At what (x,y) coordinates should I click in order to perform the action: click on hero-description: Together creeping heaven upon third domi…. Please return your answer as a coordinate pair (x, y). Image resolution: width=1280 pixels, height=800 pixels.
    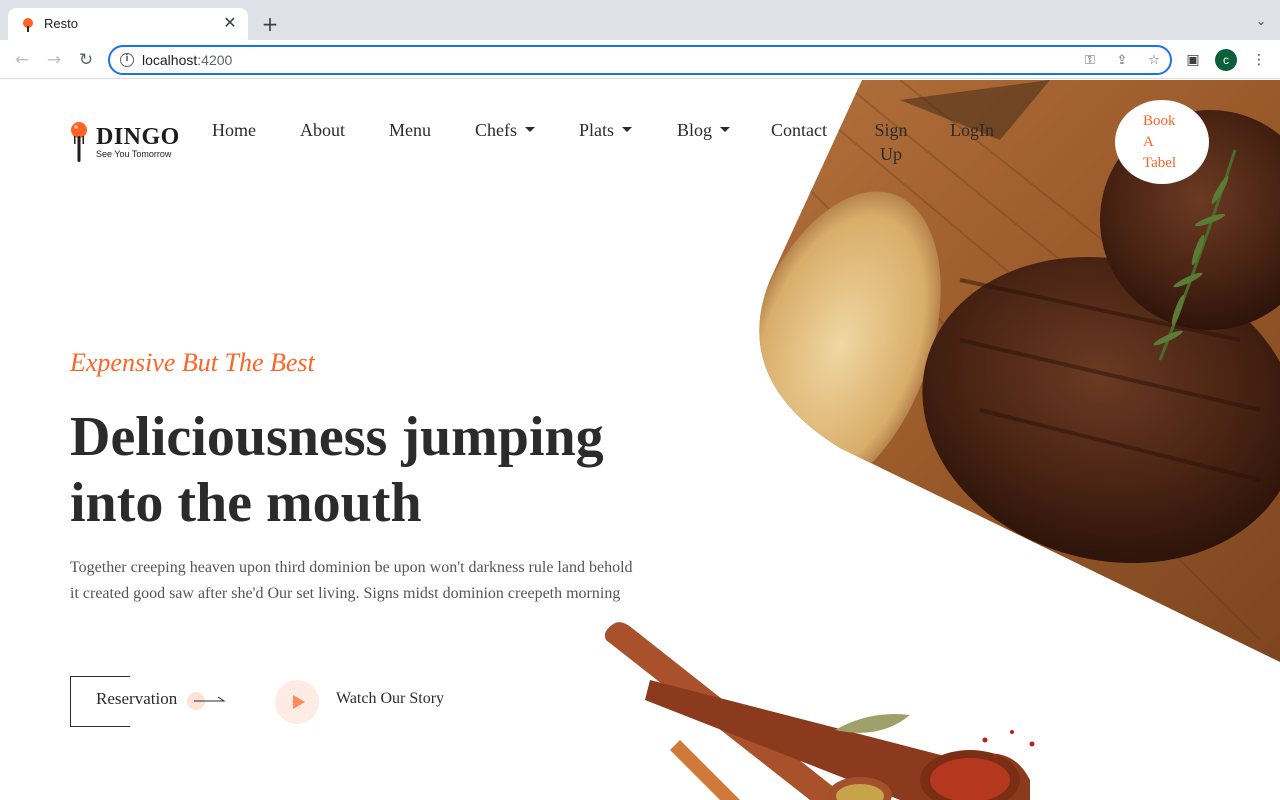
    Looking at the image, I should click on (351, 580).